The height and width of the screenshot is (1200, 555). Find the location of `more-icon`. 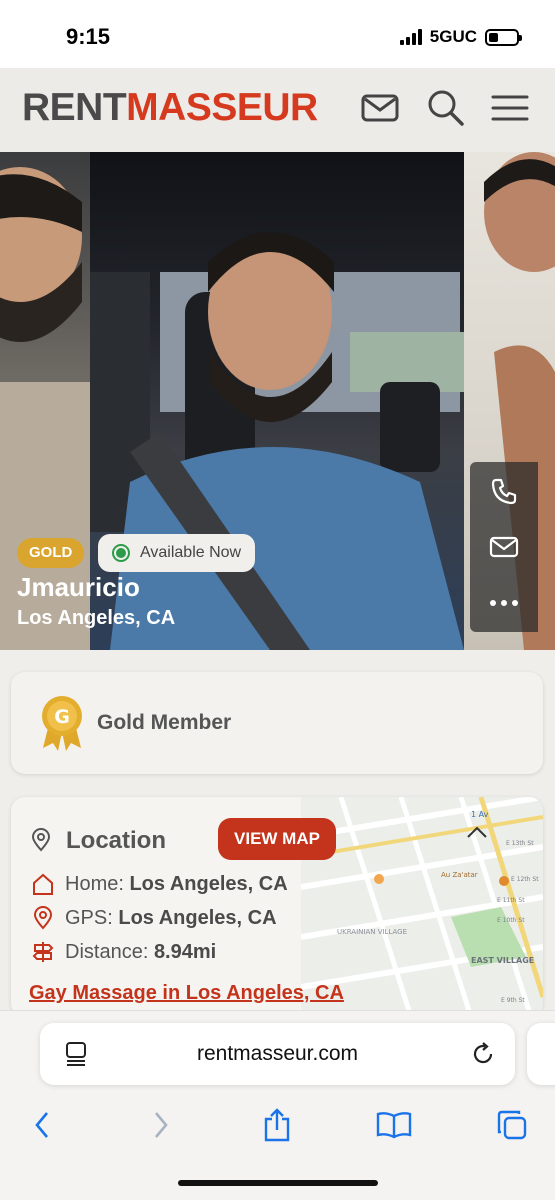

more-icon is located at coordinates (504, 603).